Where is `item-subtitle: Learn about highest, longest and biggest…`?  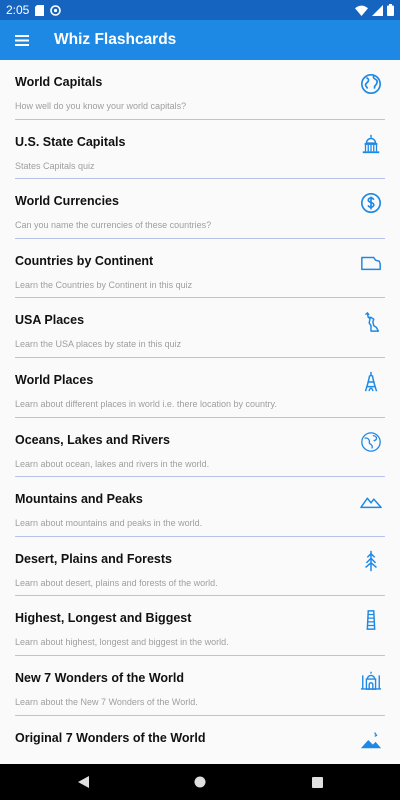
item-subtitle: Learn about highest, longest and biggest… is located at coordinates (122, 642).